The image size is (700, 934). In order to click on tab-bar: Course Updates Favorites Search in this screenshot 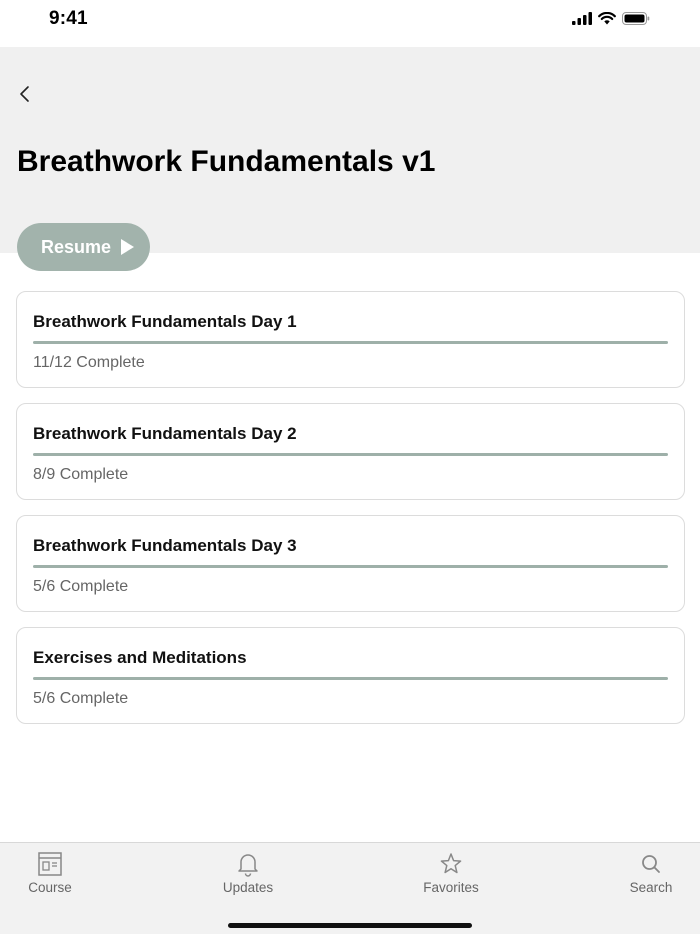, I will do `click(350, 888)`.